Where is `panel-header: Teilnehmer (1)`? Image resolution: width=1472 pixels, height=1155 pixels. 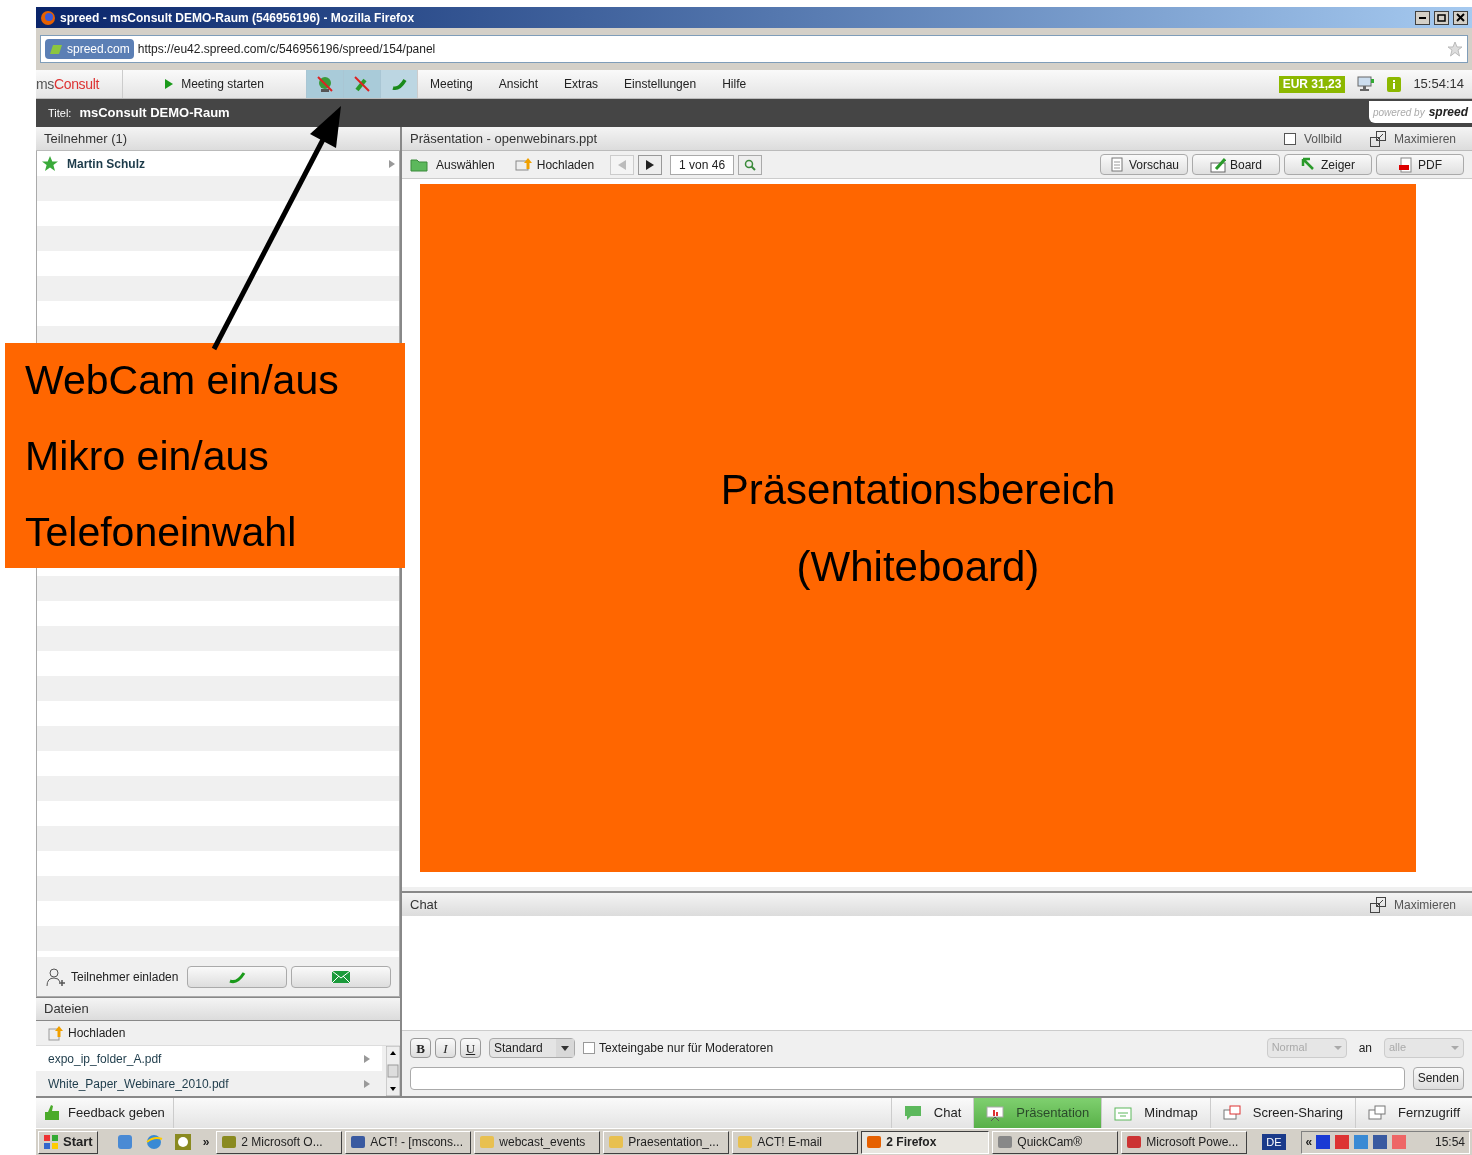
panel-header: Teilnehmer (1) is located at coordinates (218, 139).